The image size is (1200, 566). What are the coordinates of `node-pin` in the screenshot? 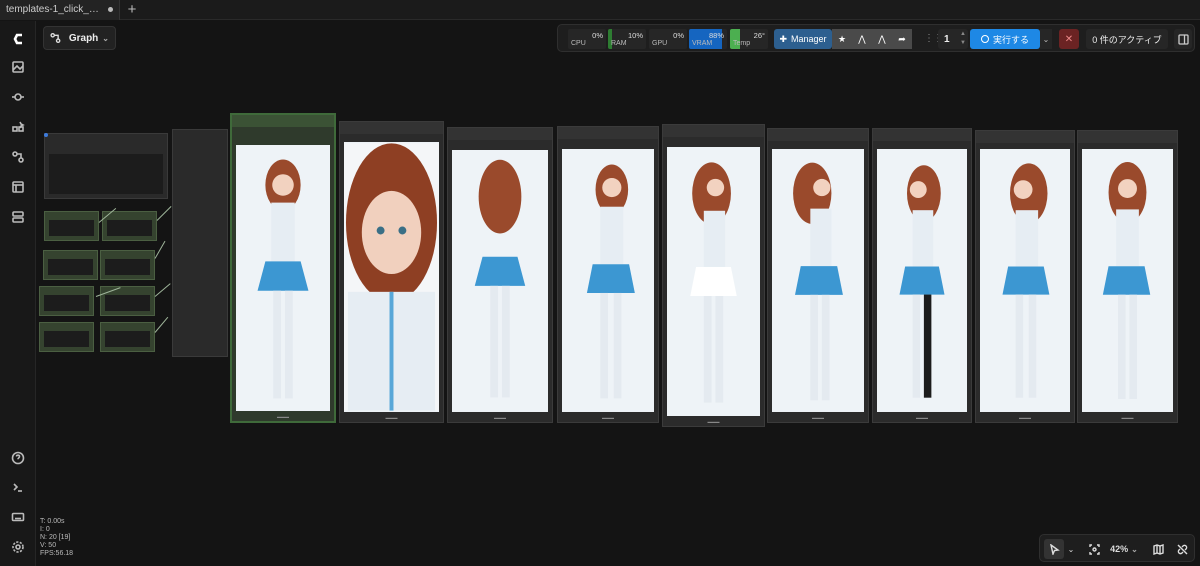 It's located at (46, 135).